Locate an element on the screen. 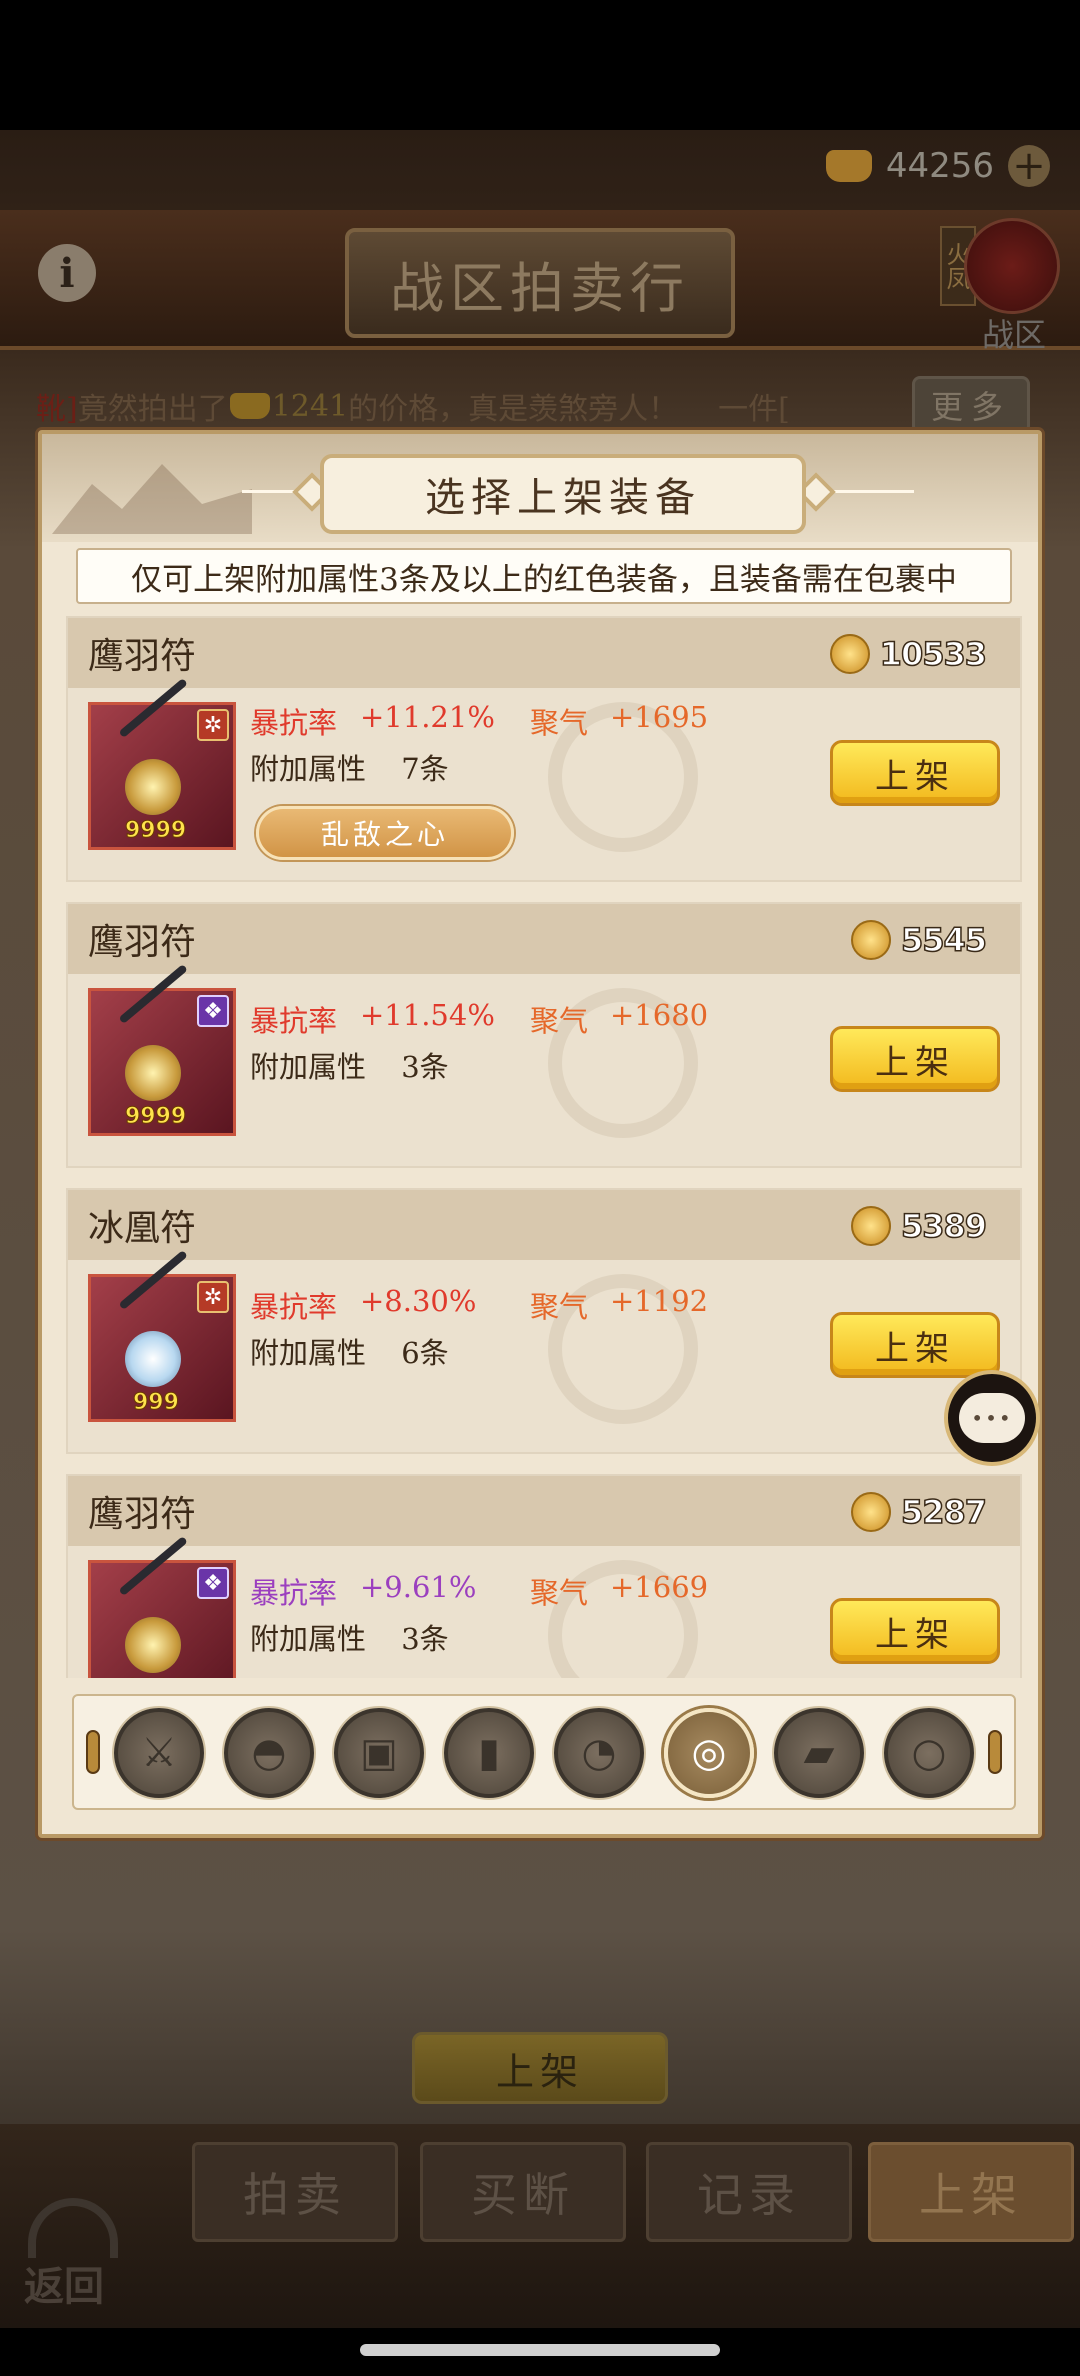 Image resolution: width=1080 pixels, height=2376 pixels. tab-buyout: 买断 is located at coordinates (523, 2192).